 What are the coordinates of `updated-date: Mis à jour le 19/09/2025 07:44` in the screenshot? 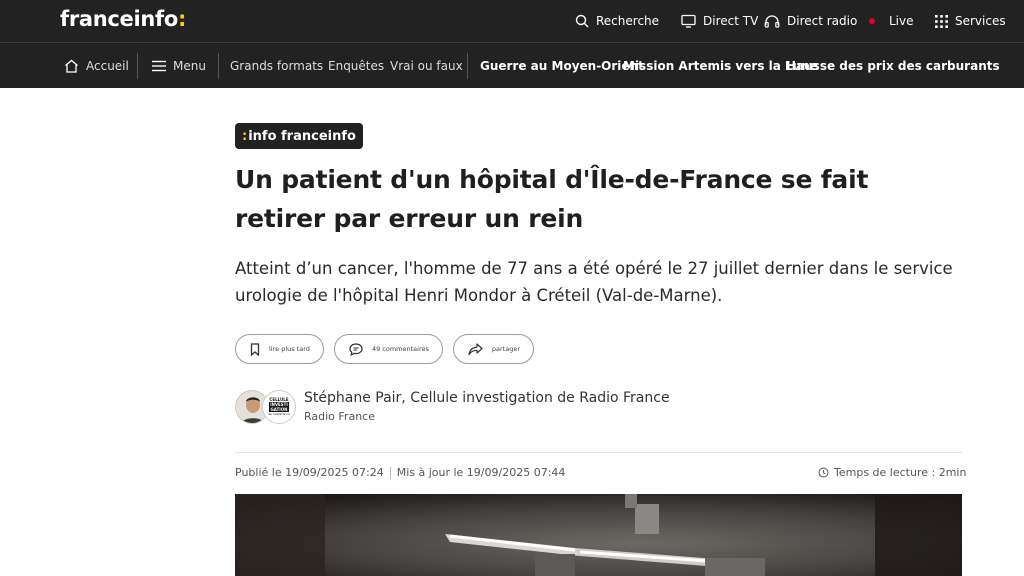 It's located at (481, 472).